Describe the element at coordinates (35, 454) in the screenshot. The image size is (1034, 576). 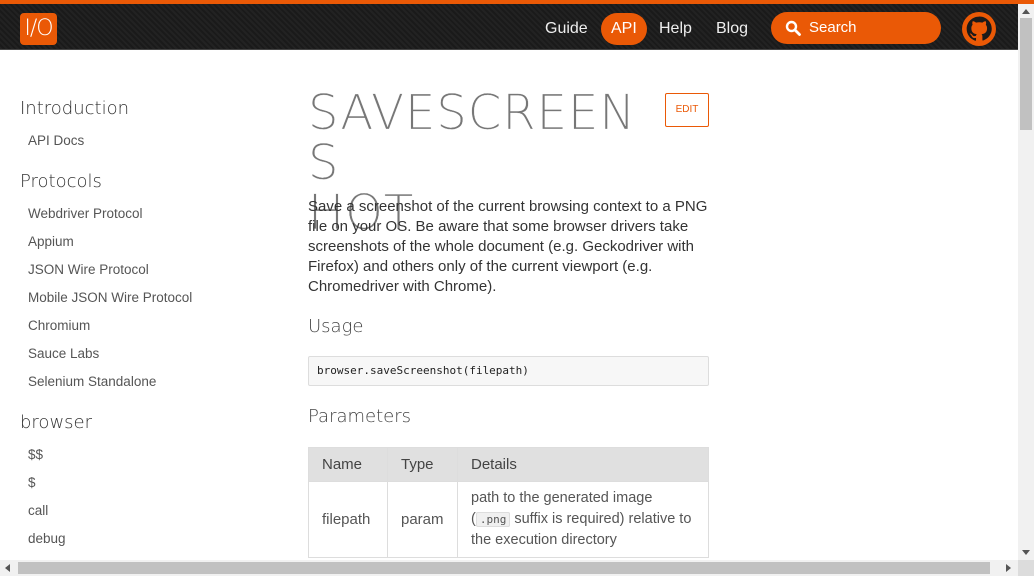
I see `sidebar-item-double-dollar: $$` at that location.